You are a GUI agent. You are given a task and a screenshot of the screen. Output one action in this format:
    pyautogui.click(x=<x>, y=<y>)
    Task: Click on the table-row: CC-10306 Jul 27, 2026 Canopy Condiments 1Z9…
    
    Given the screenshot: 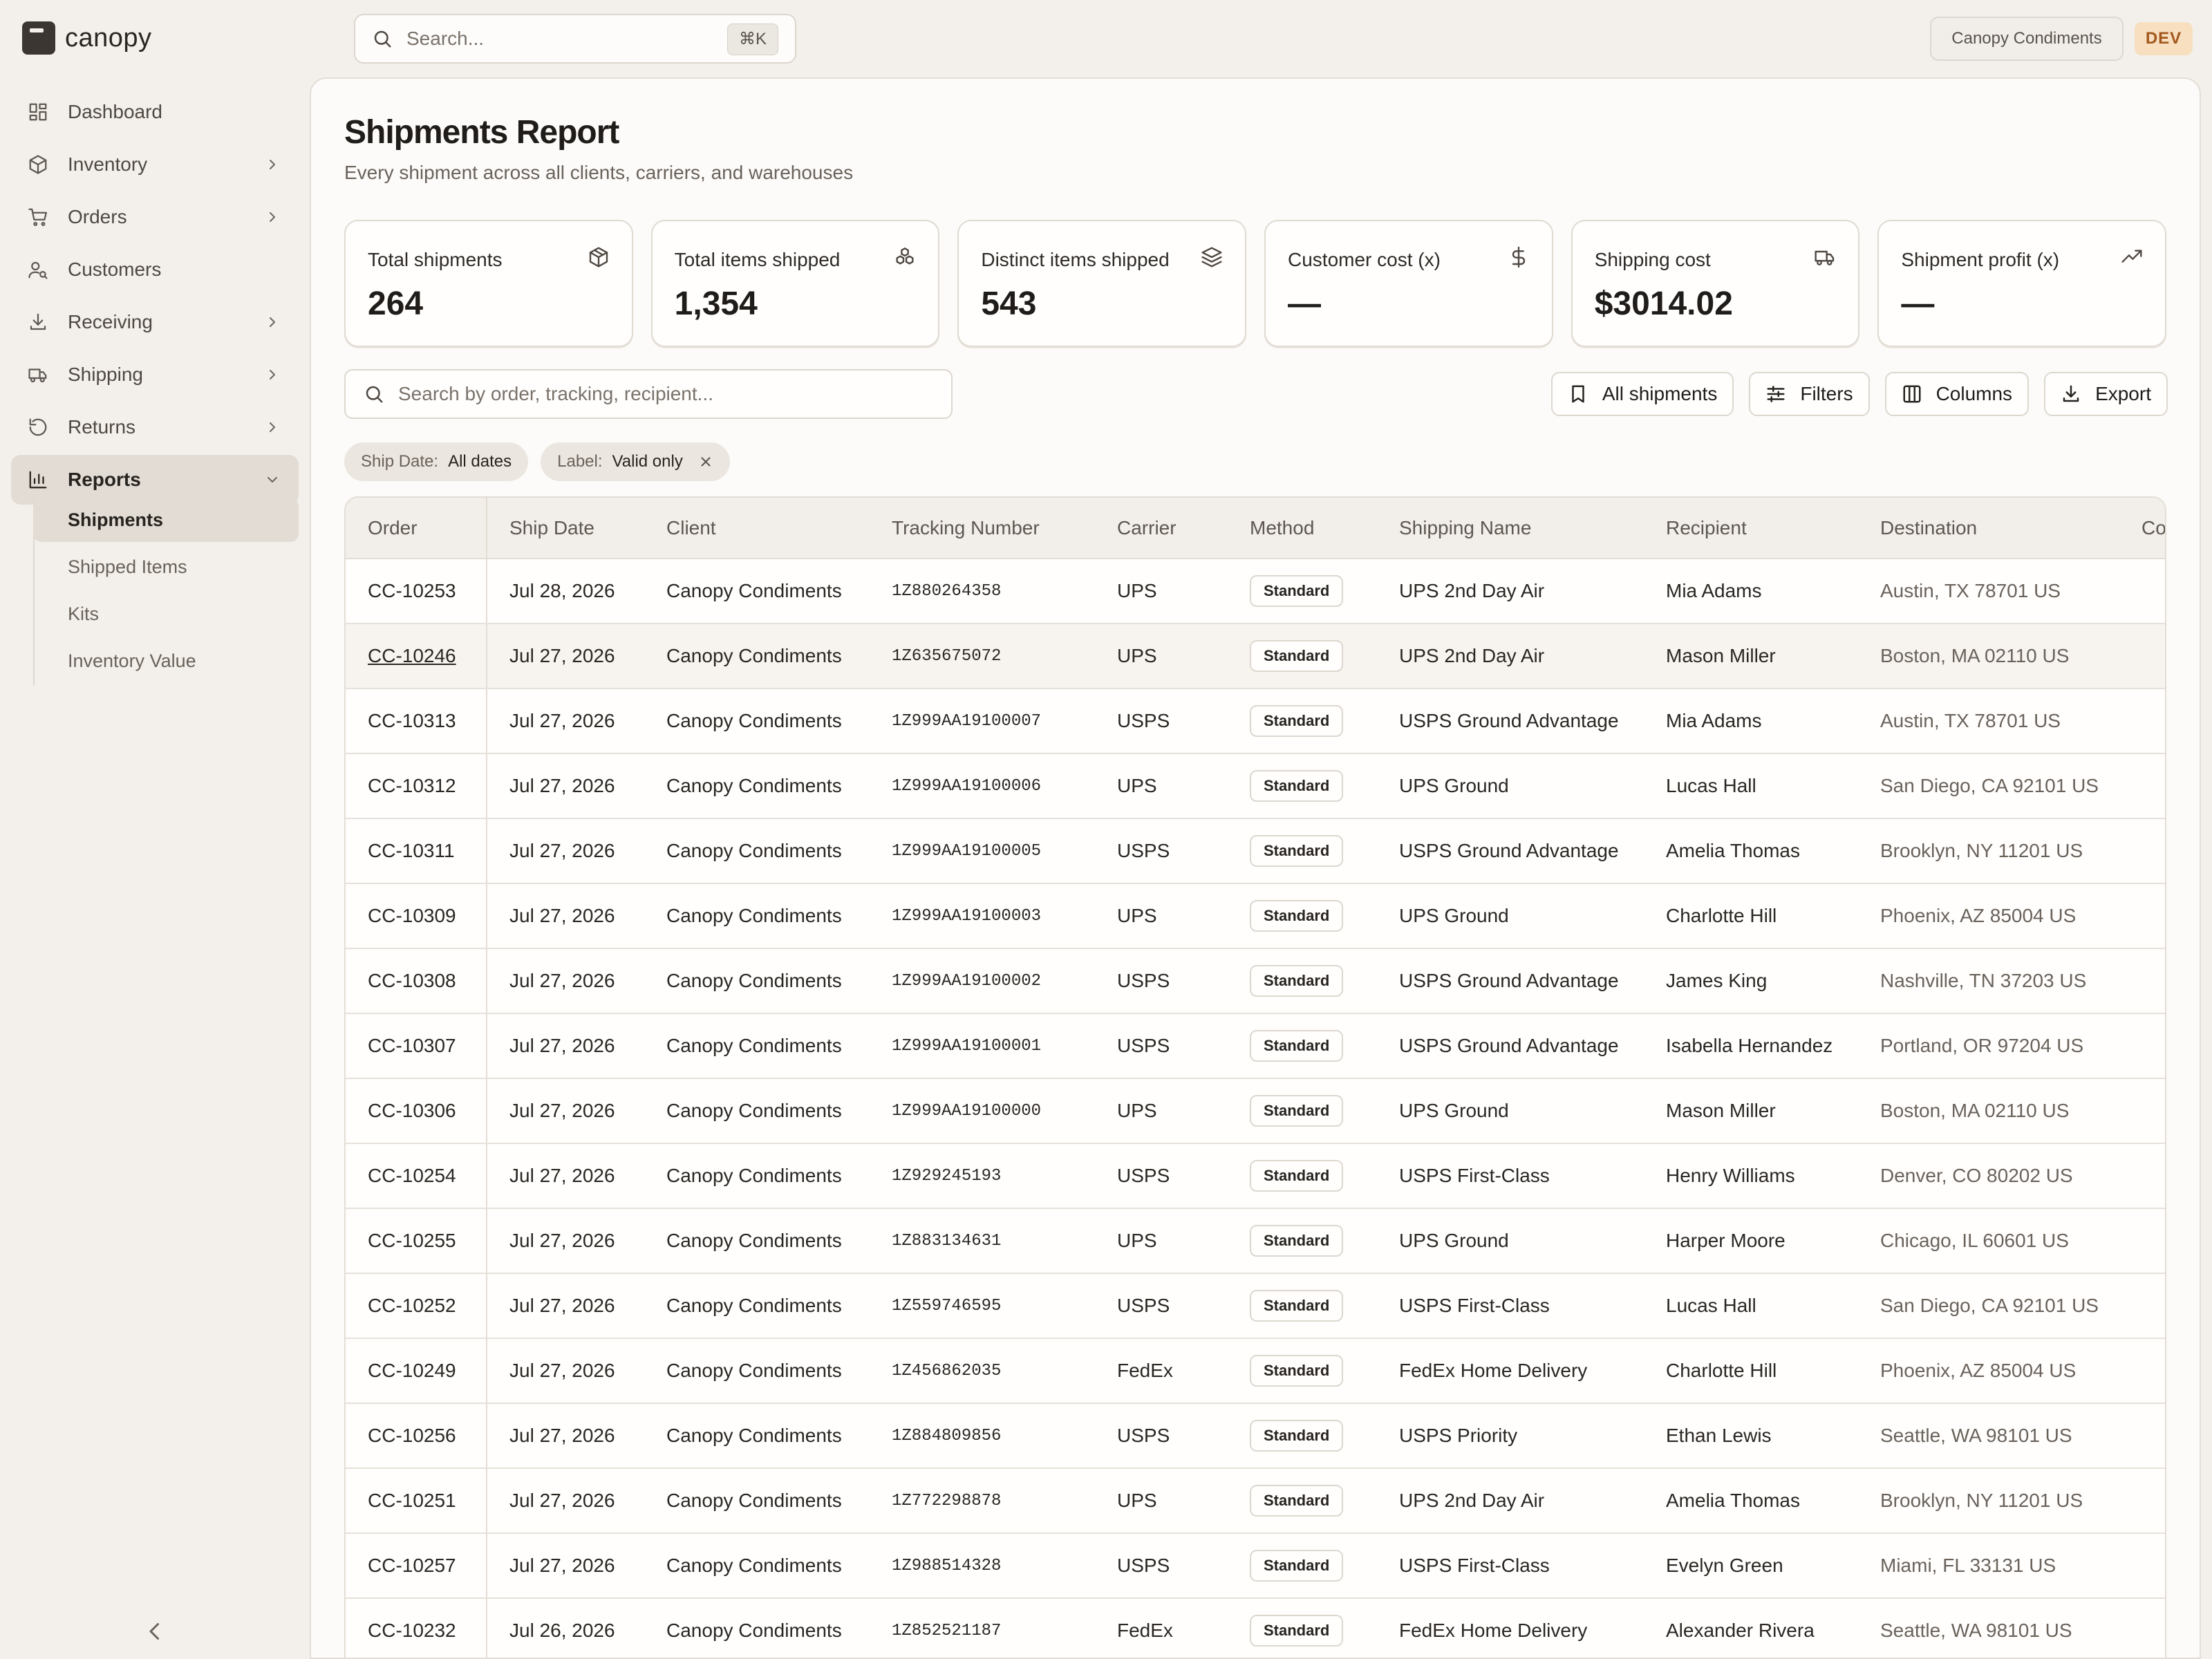 What is the action you would take?
    pyautogui.click(x=1255, y=1111)
    